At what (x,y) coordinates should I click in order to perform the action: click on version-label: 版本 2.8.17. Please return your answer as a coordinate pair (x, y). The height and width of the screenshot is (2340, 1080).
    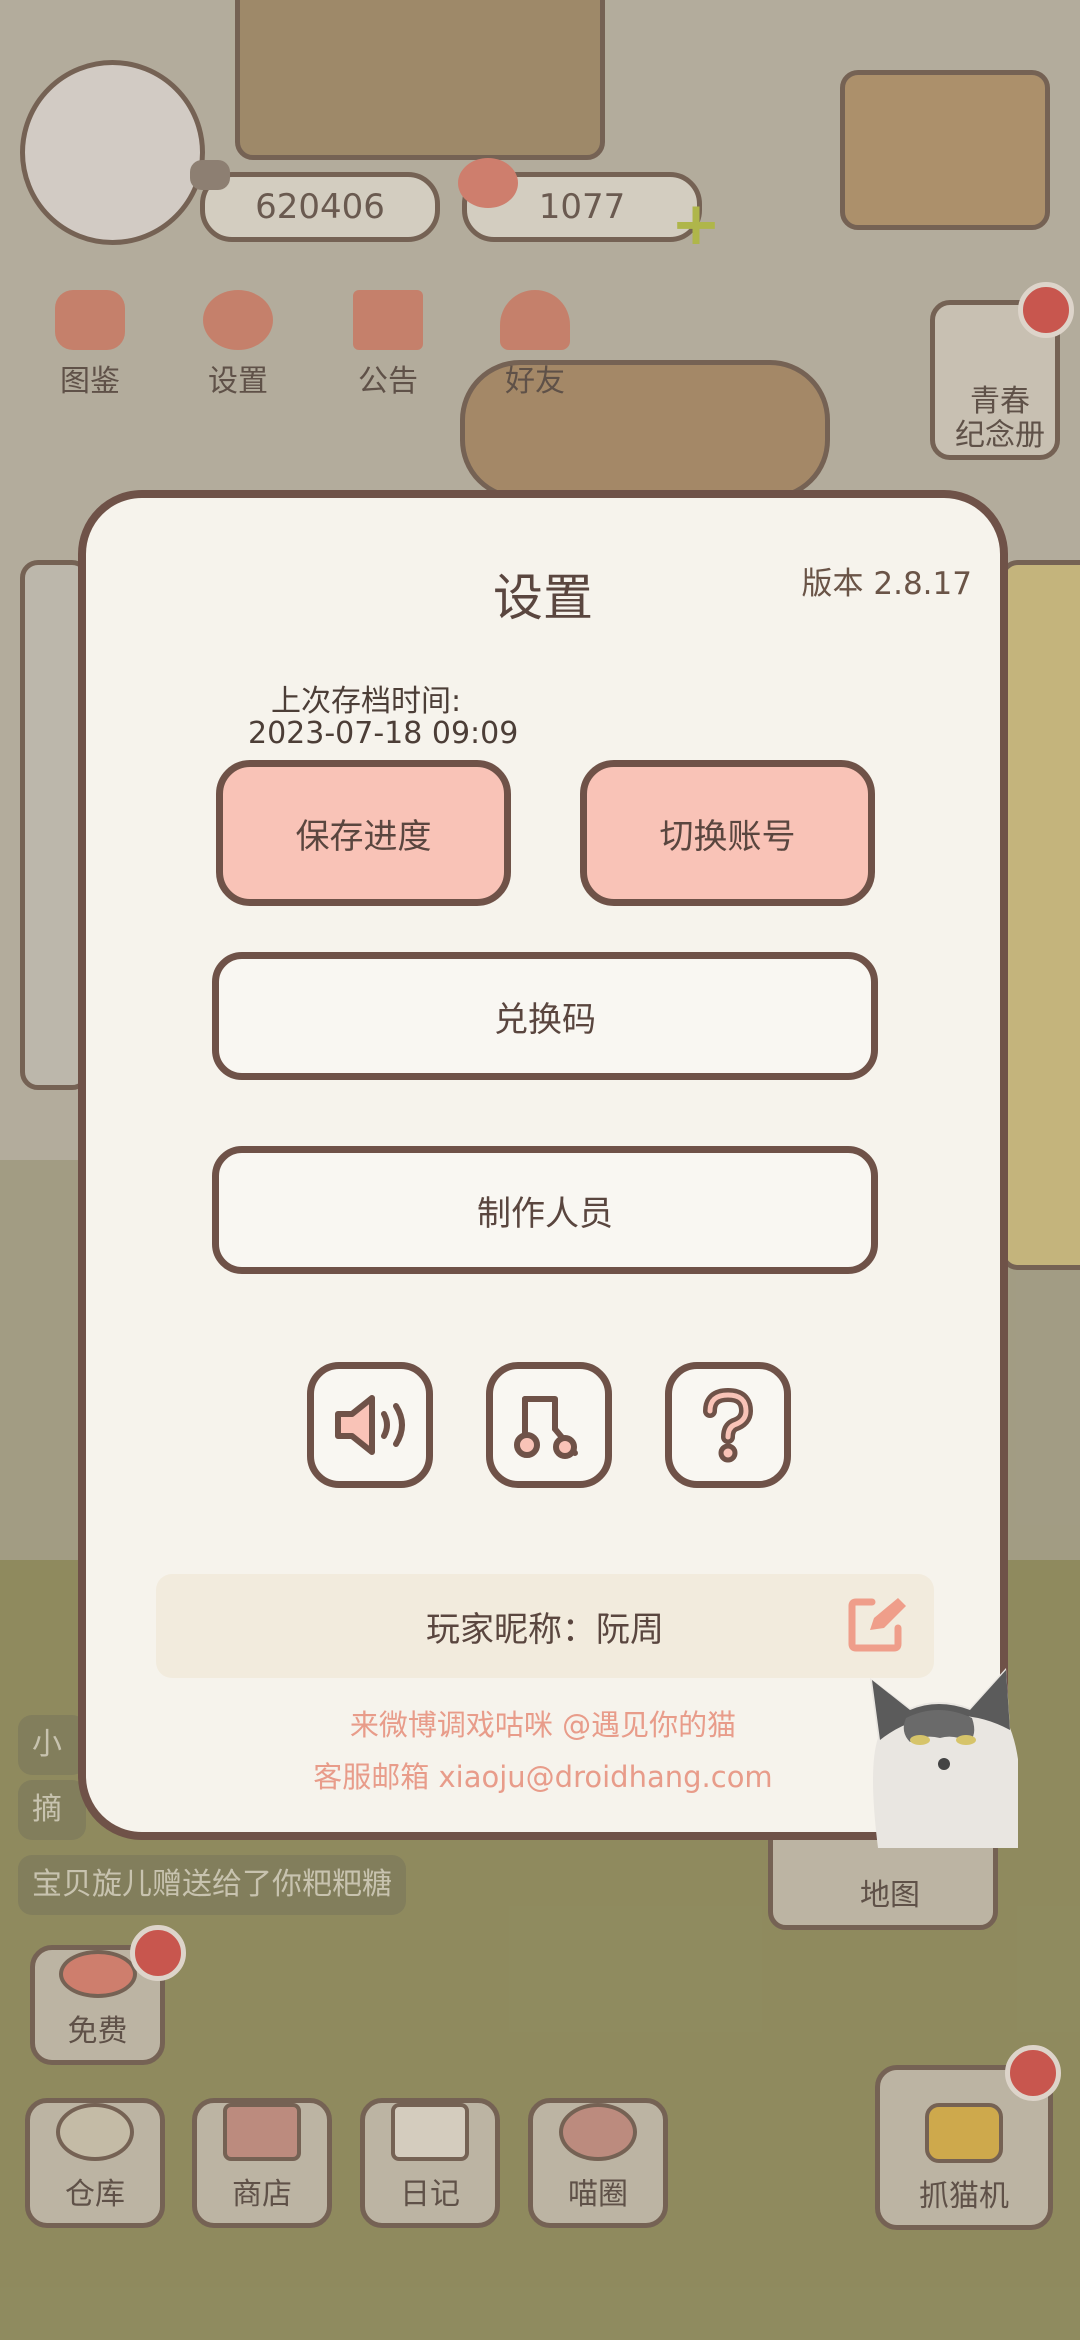
    Looking at the image, I should click on (886, 584).